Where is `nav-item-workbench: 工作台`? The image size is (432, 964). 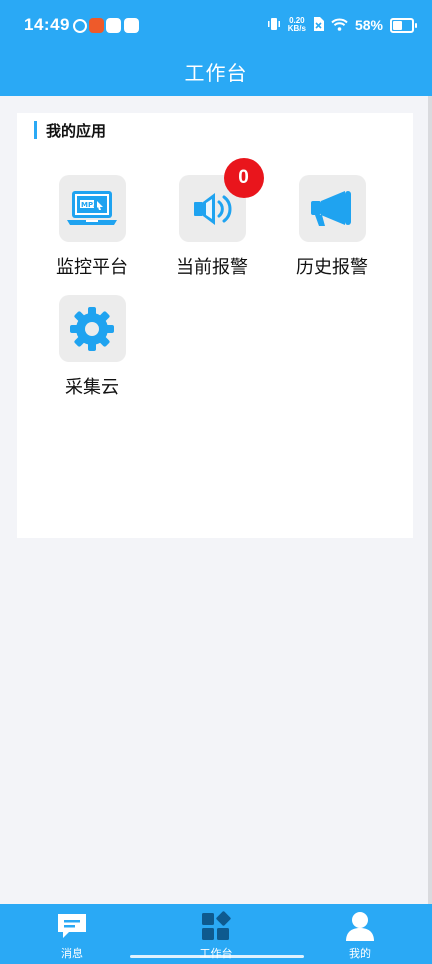
nav-item-workbench: 工作台 is located at coordinates (216, 935).